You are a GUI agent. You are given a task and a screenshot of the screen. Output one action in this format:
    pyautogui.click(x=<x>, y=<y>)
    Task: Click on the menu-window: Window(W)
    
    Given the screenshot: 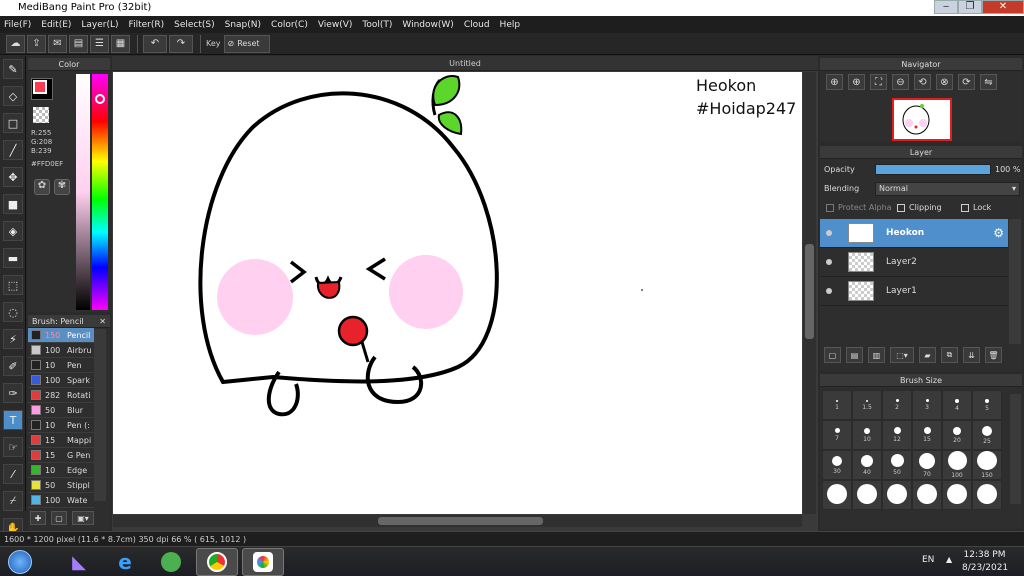 What is the action you would take?
    pyautogui.click(x=427, y=25)
    